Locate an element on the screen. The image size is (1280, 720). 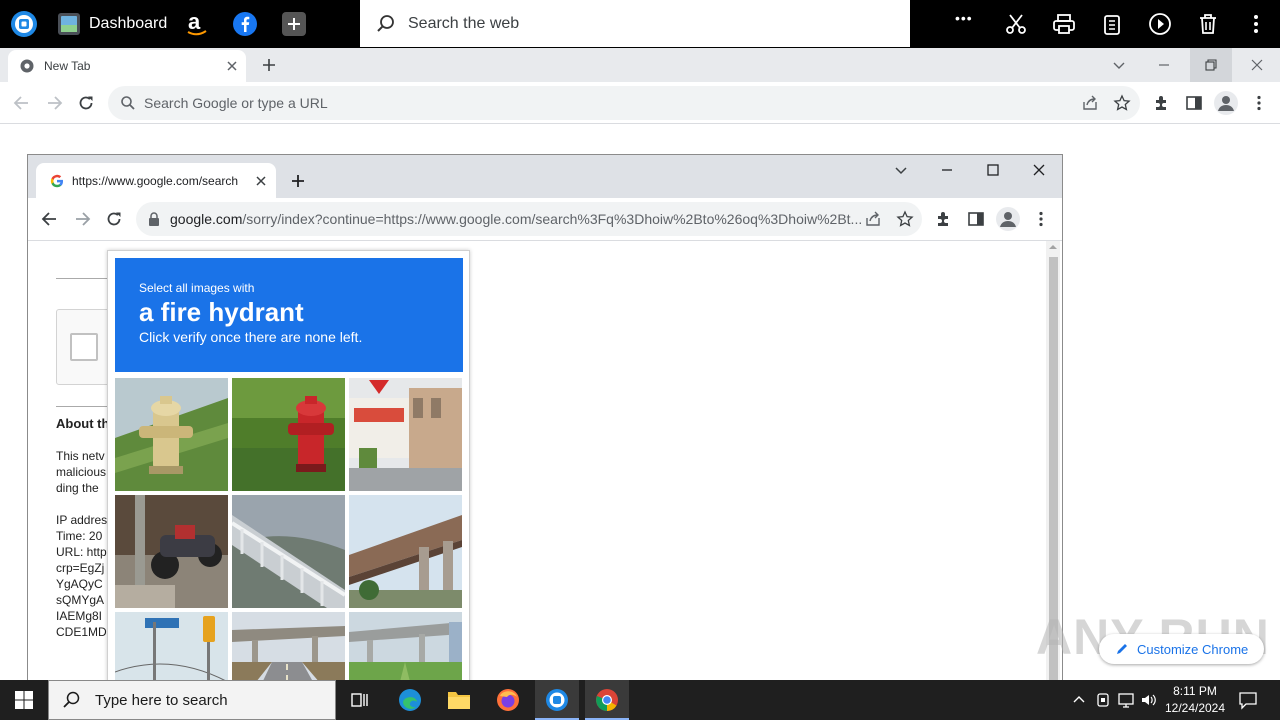
captcha-tile-motorcycles is located at coordinates (171, 551).